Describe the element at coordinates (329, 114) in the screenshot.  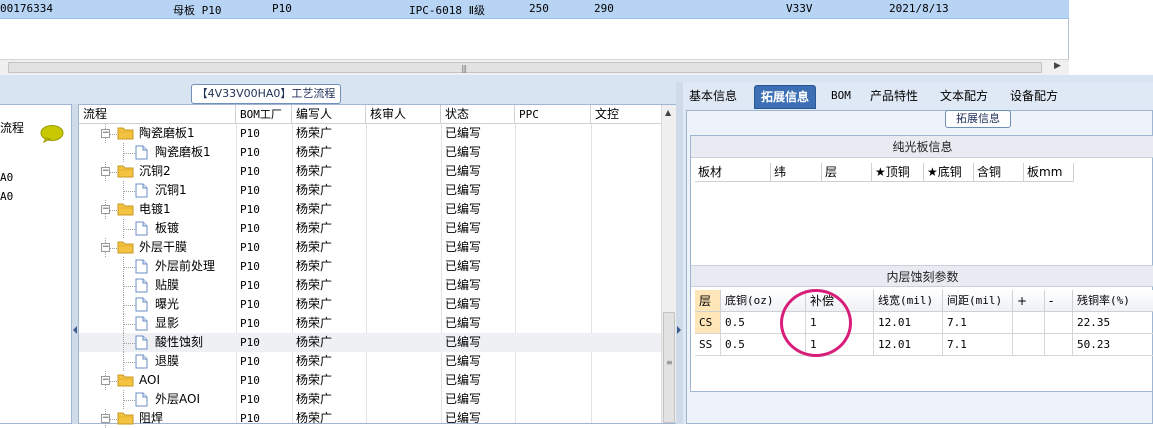
I see `column-header-writer: 编写人` at that location.